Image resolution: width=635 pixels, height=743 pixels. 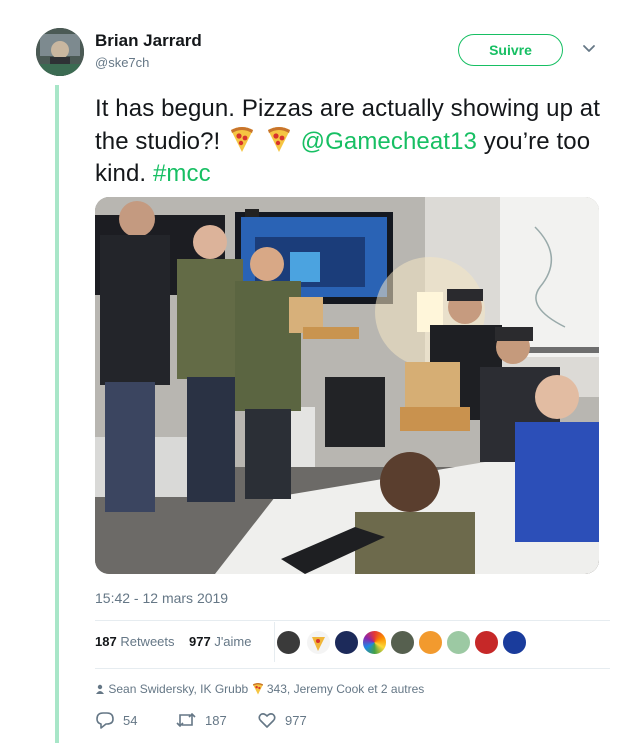 What do you see at coordinates (589, 49) in the screenshot?
I see `chevron-down-icon` at bounding box center [589, 49].